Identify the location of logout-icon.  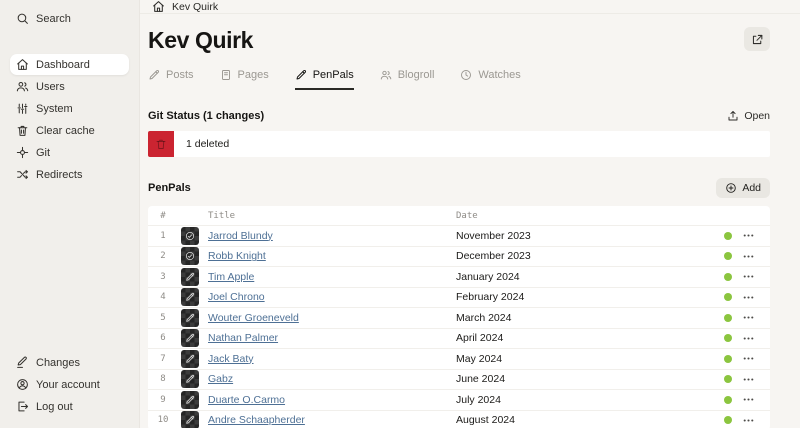
(22, 406).